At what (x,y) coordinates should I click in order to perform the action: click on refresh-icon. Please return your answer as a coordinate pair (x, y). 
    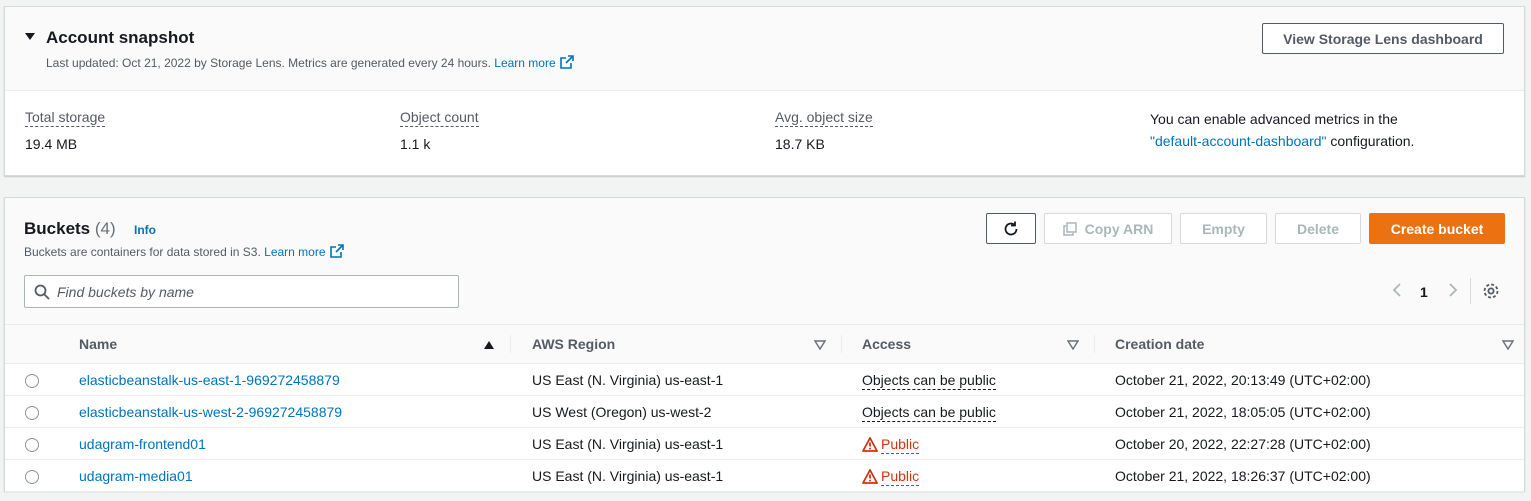
    Looking at the image, I should click on (1011, 228).